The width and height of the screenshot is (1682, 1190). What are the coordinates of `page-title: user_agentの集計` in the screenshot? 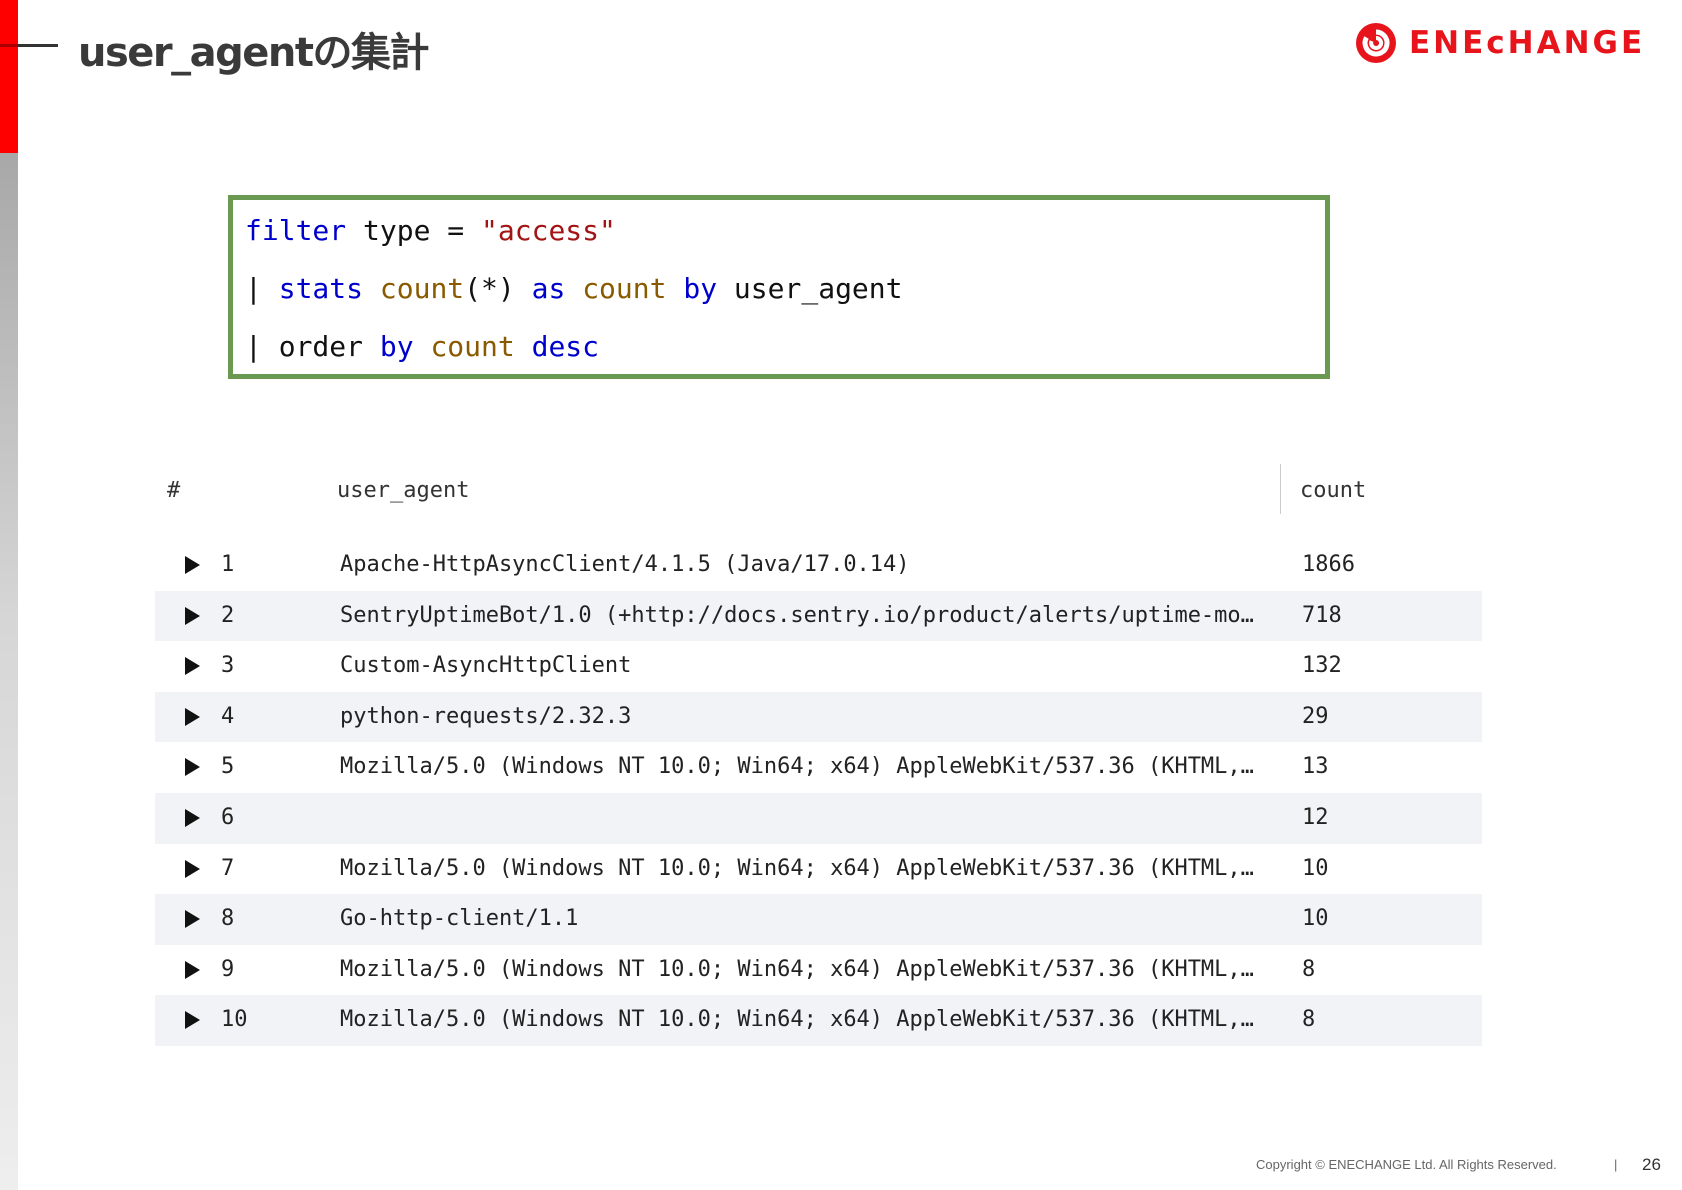 It's located at (254, 53).